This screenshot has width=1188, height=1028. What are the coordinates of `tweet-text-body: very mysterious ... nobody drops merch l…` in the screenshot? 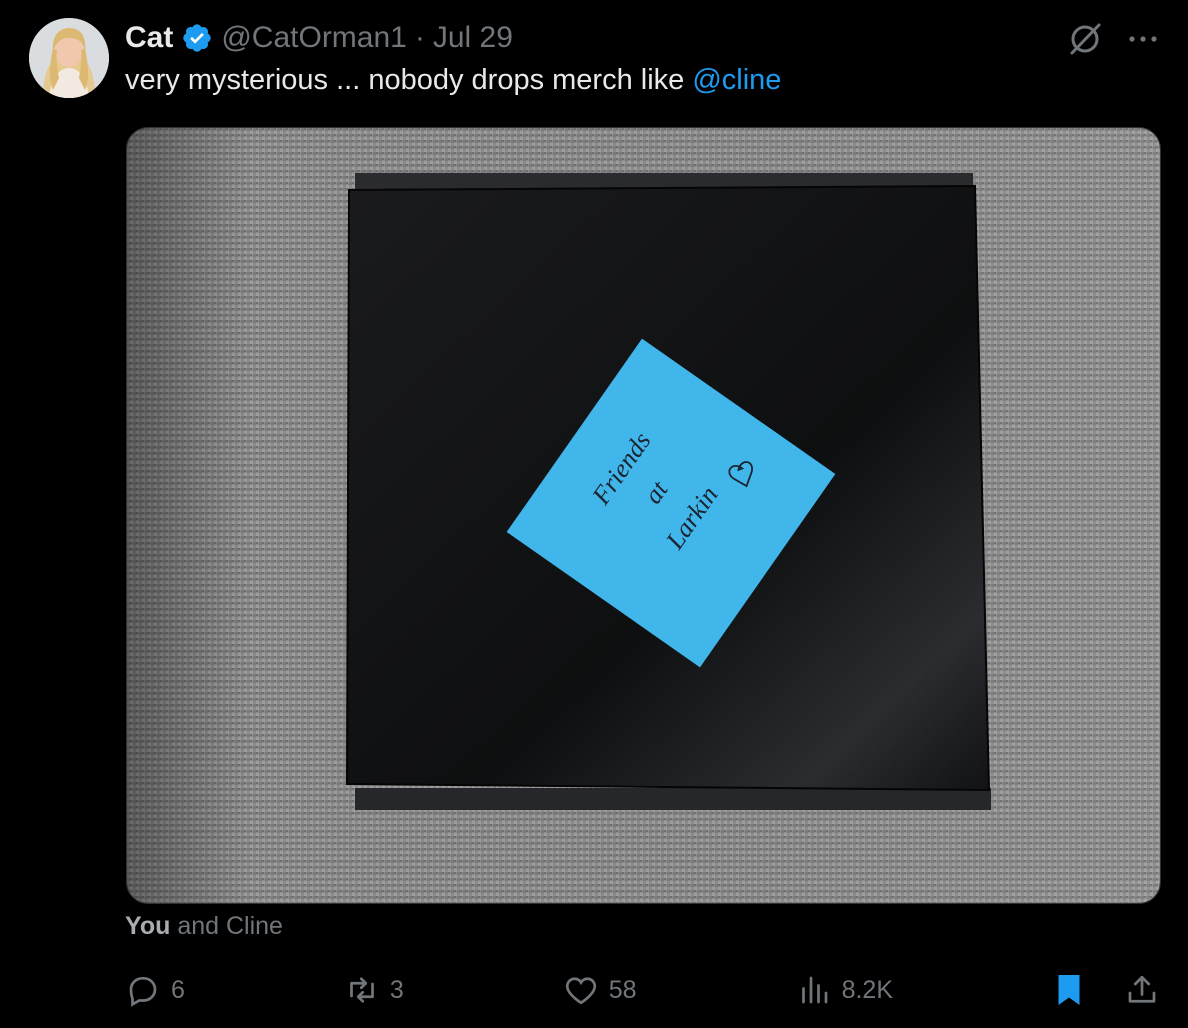 It's located at (409, 80).